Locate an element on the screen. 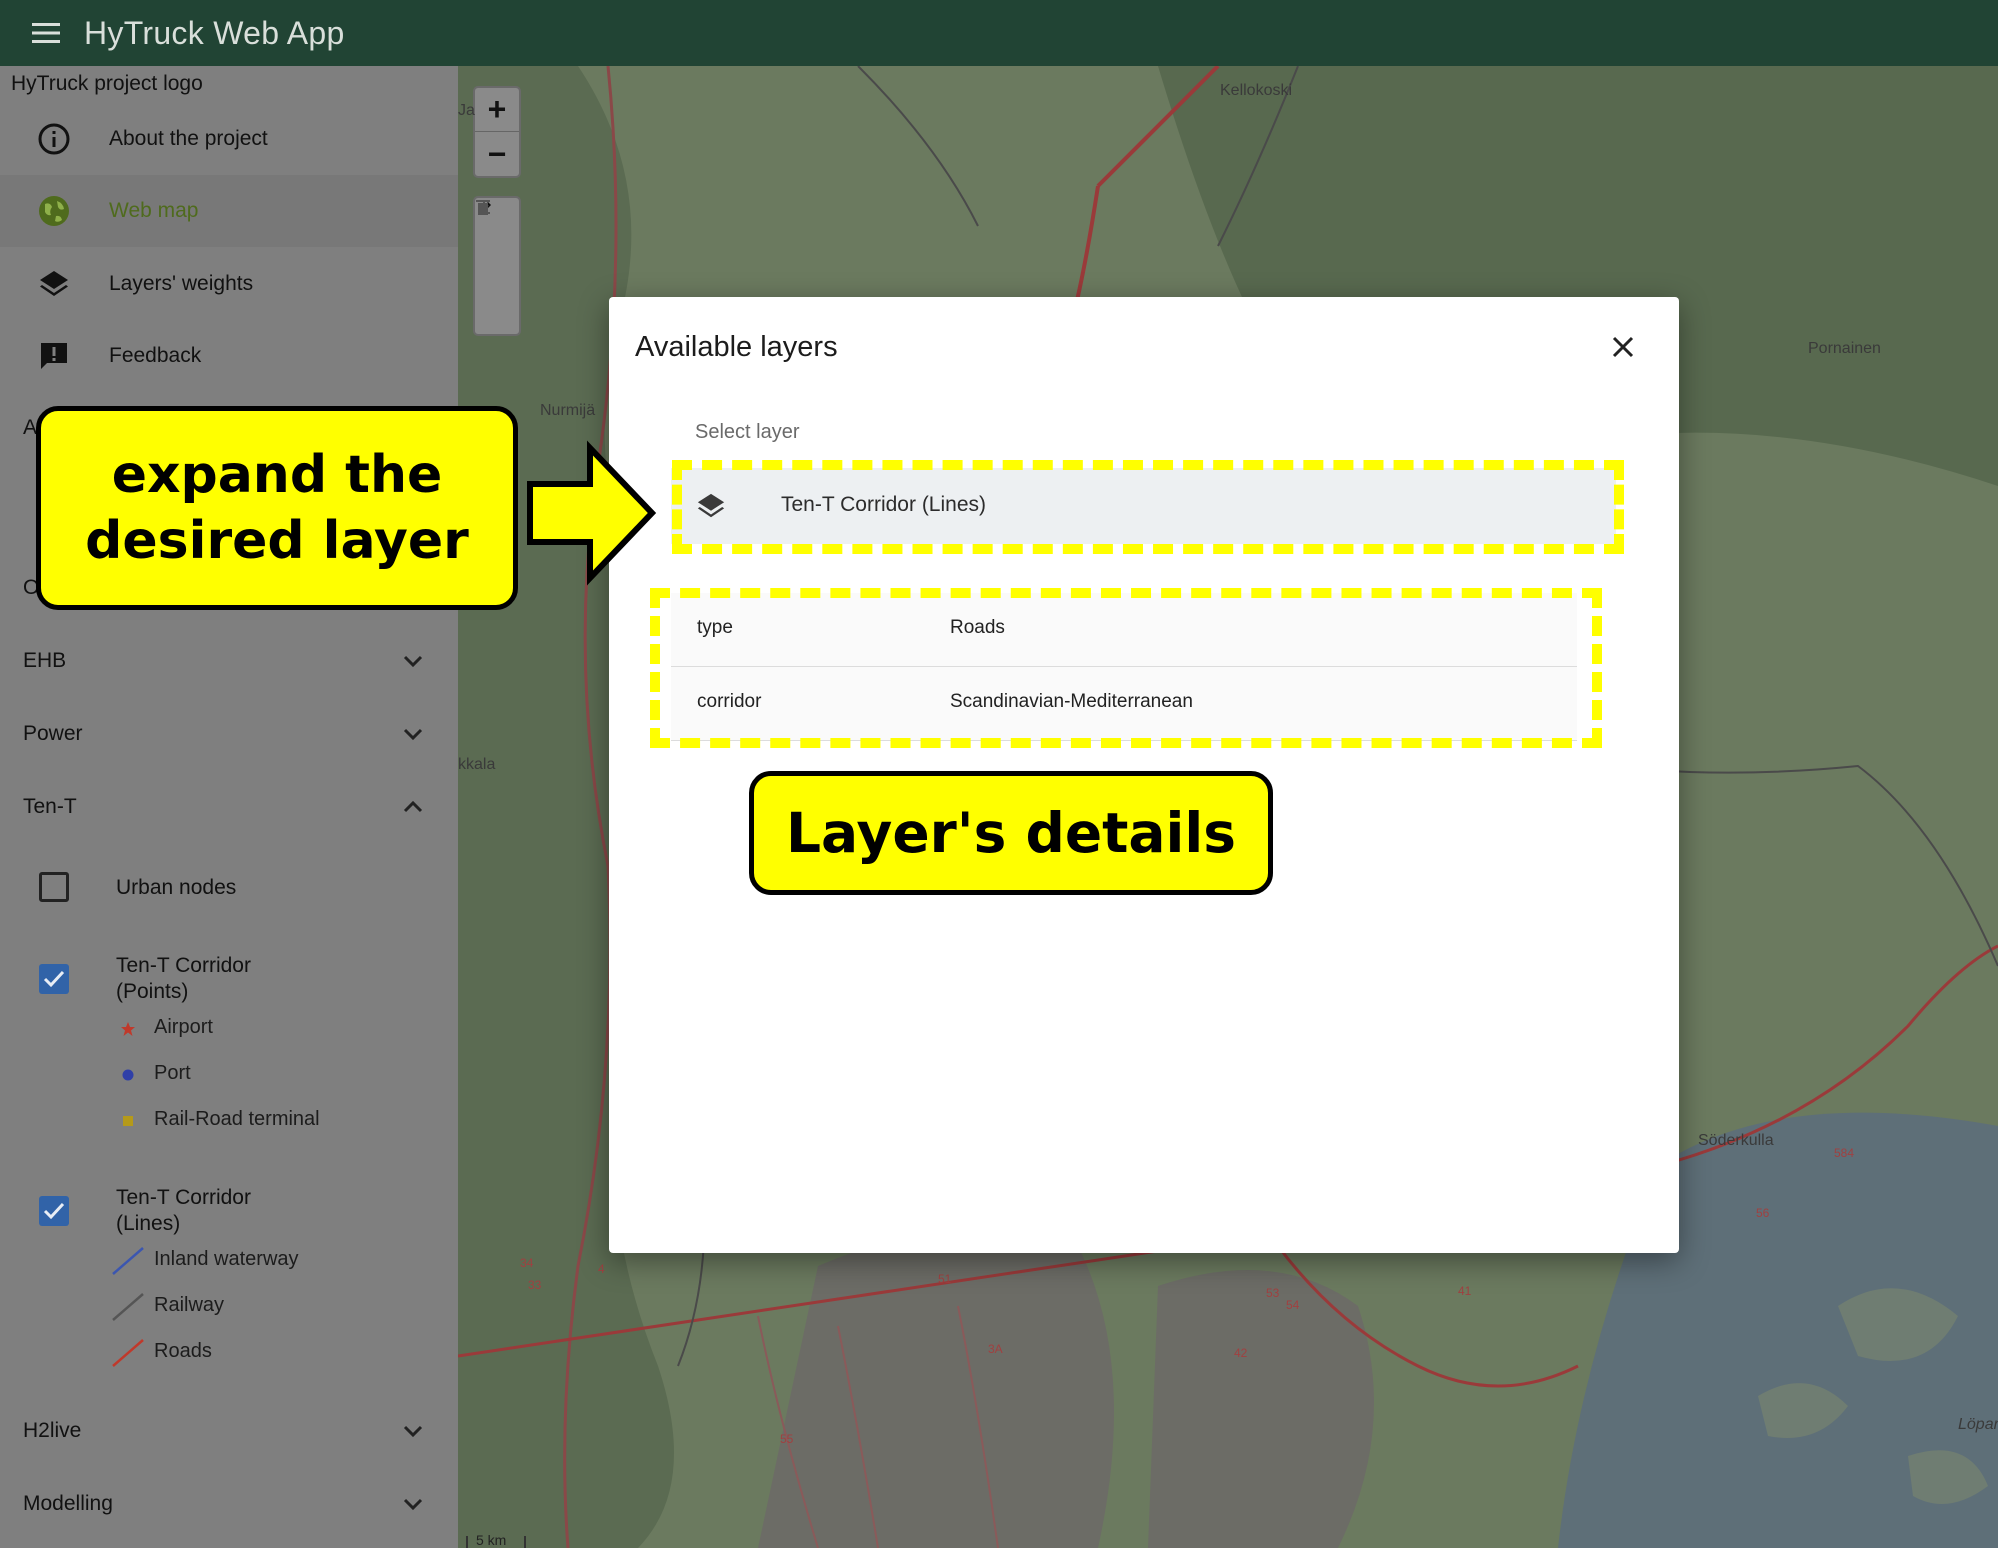 The height and width of the screenshot is (1548, 1998). nav-label-layers-weights: Layers' weights is located at coordinates (181, 283).